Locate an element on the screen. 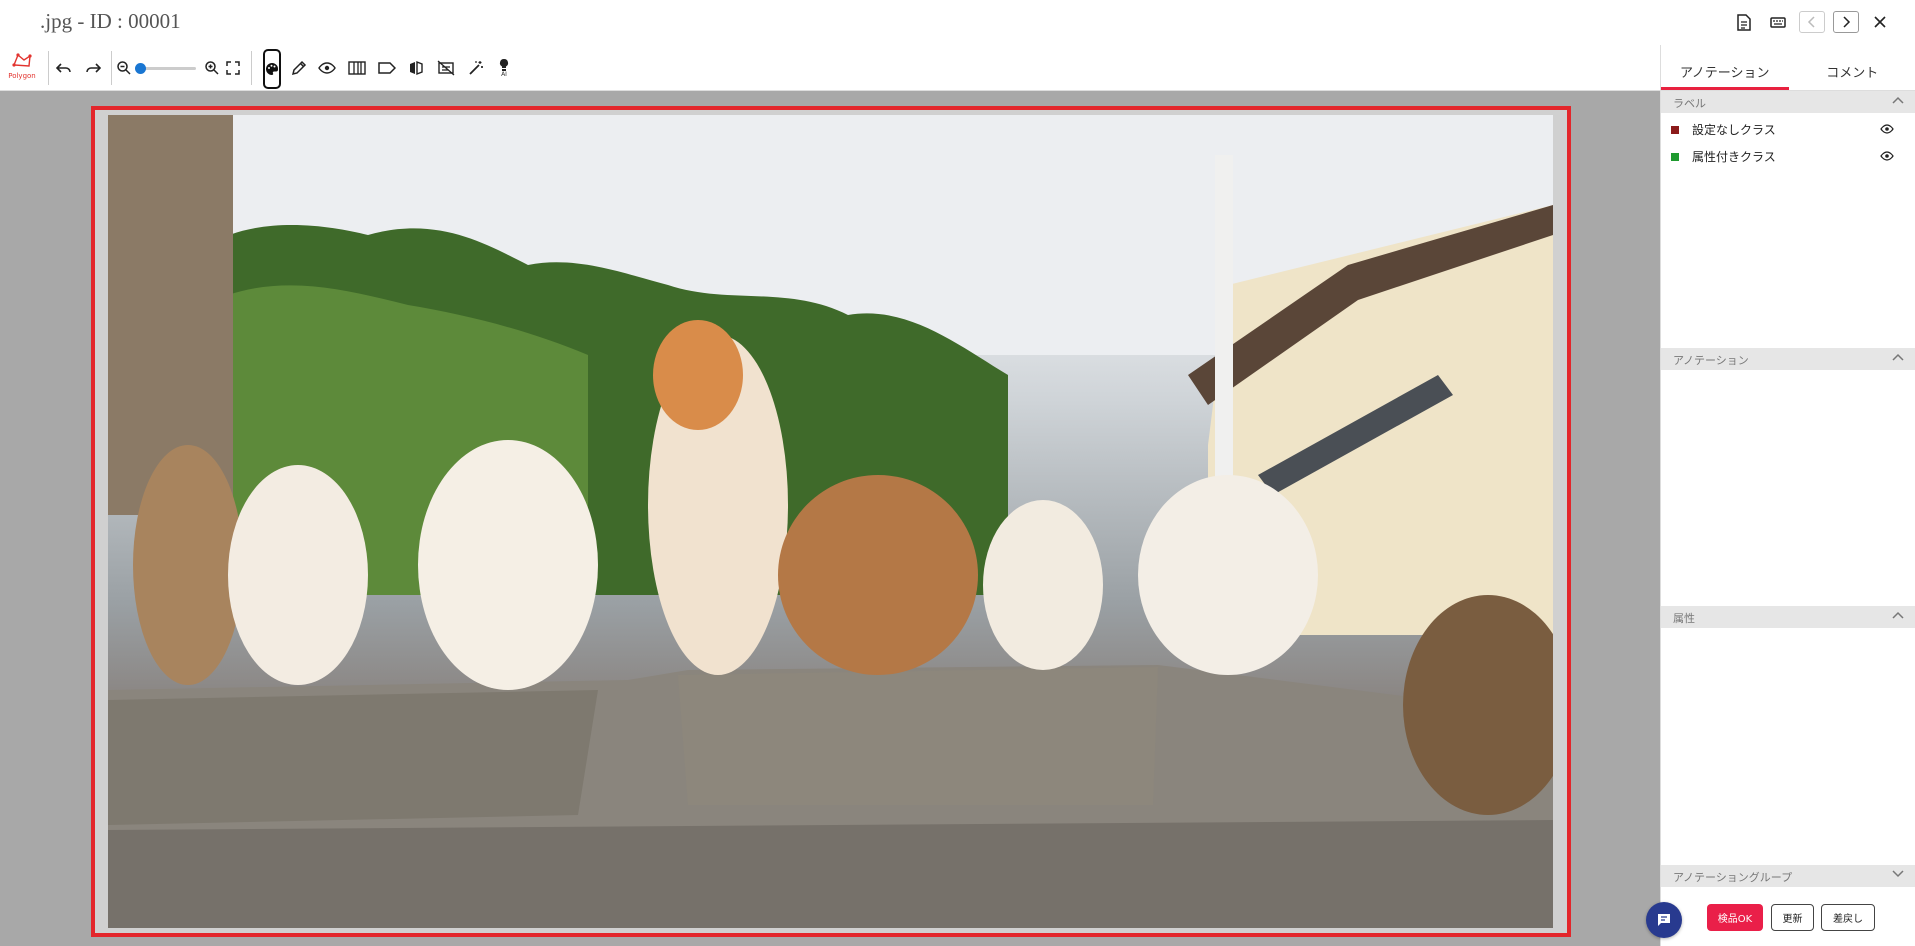 This screenshot has width=1915, height=946. title-actions is located at coordinates (1812, 22).